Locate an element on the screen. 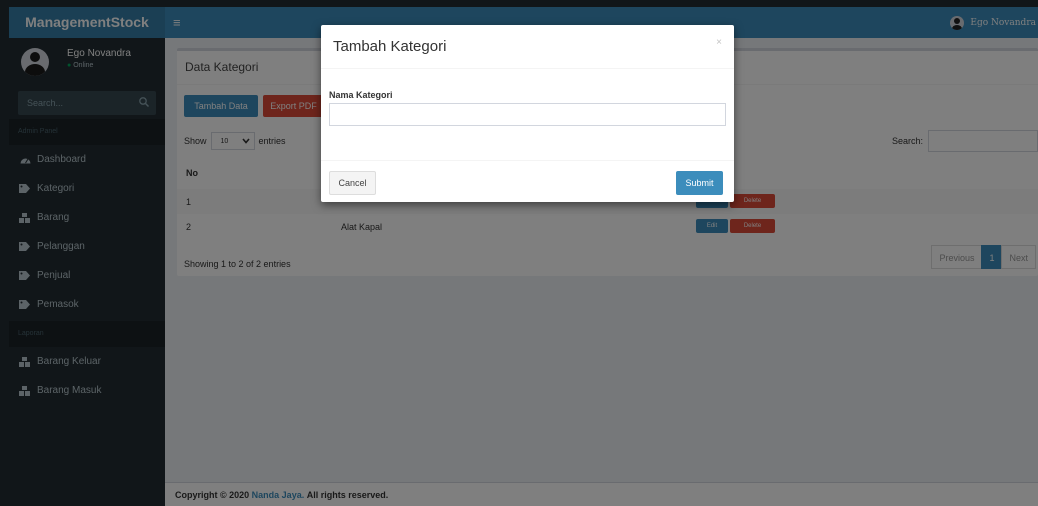  modal-title: Tambah Kategori is located at coordinates (390, 46).